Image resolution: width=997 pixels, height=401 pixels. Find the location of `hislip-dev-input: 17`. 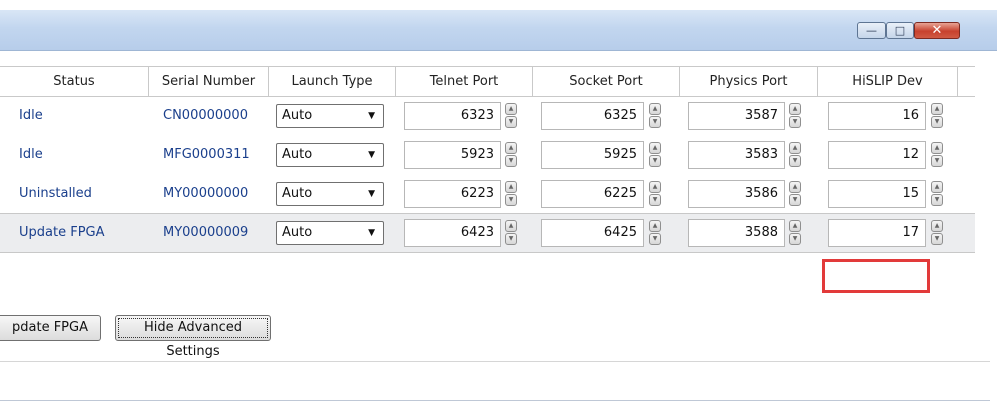

hislip-dev-input: 17 is located at coordinates (877, 233).